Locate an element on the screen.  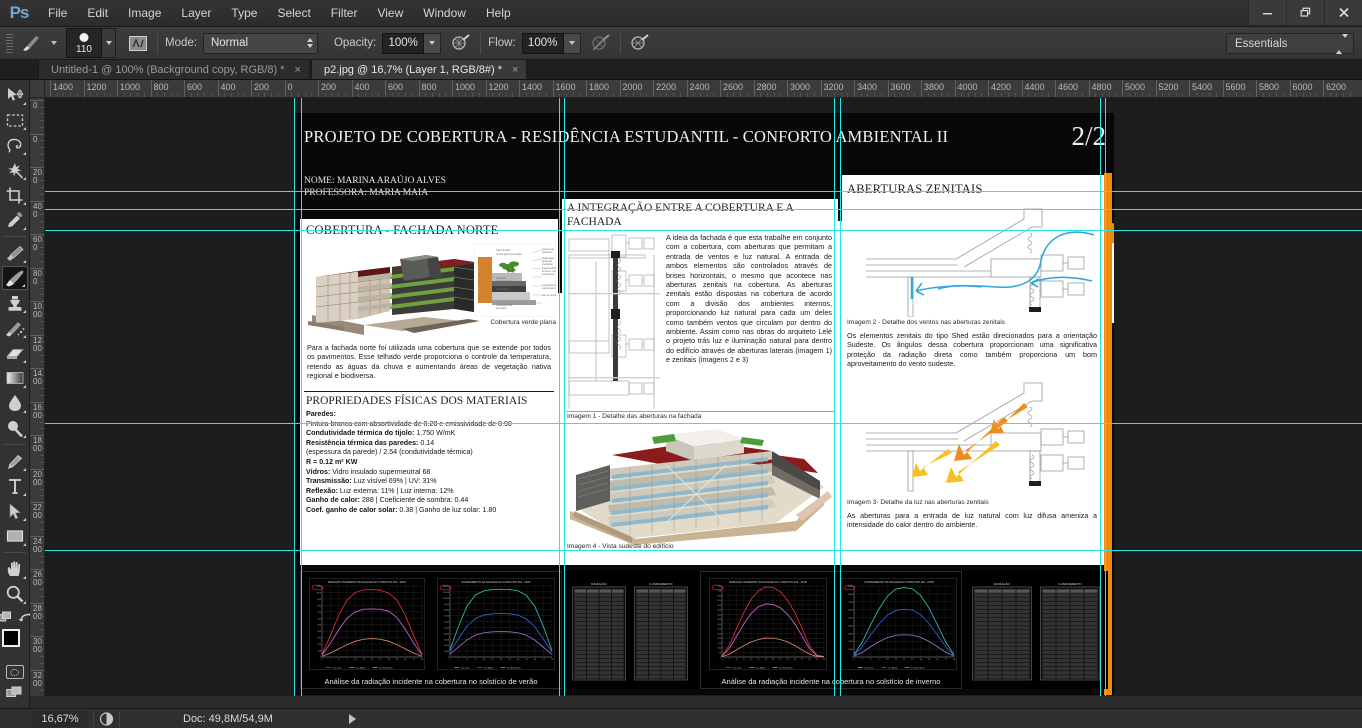
edit-in-standard-mode-icon is located at coordinates (7, 618).